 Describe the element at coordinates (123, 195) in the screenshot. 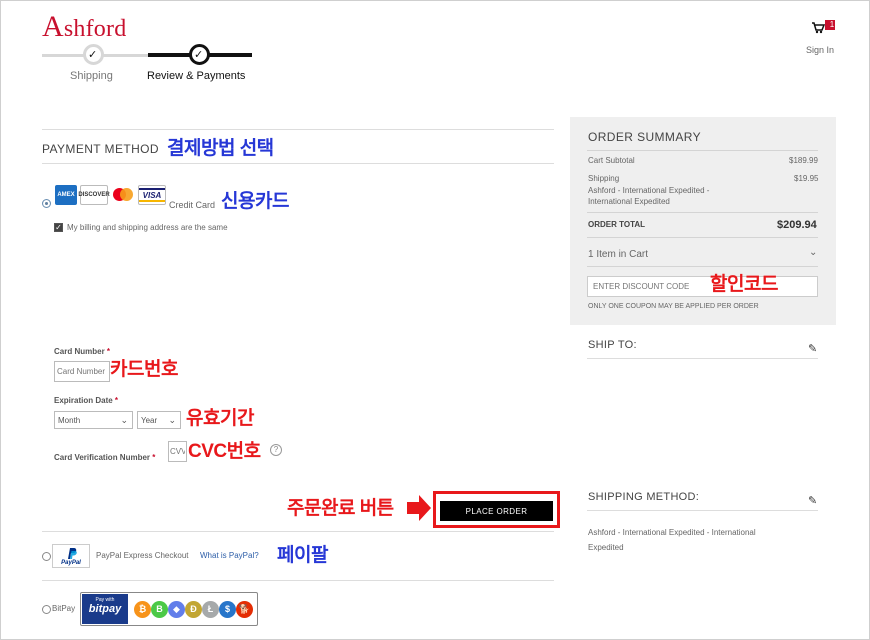

I see `mastercard-logo` at that location.